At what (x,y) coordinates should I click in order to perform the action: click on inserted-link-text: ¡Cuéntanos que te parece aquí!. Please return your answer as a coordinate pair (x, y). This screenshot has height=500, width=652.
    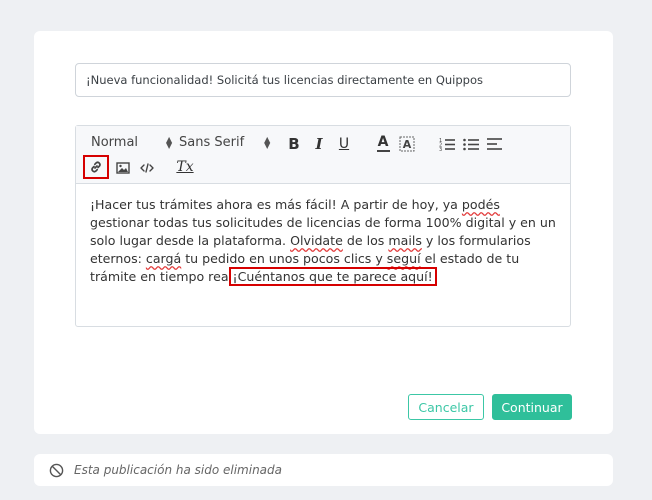
    Looking at the image, I should click on (332, 276).